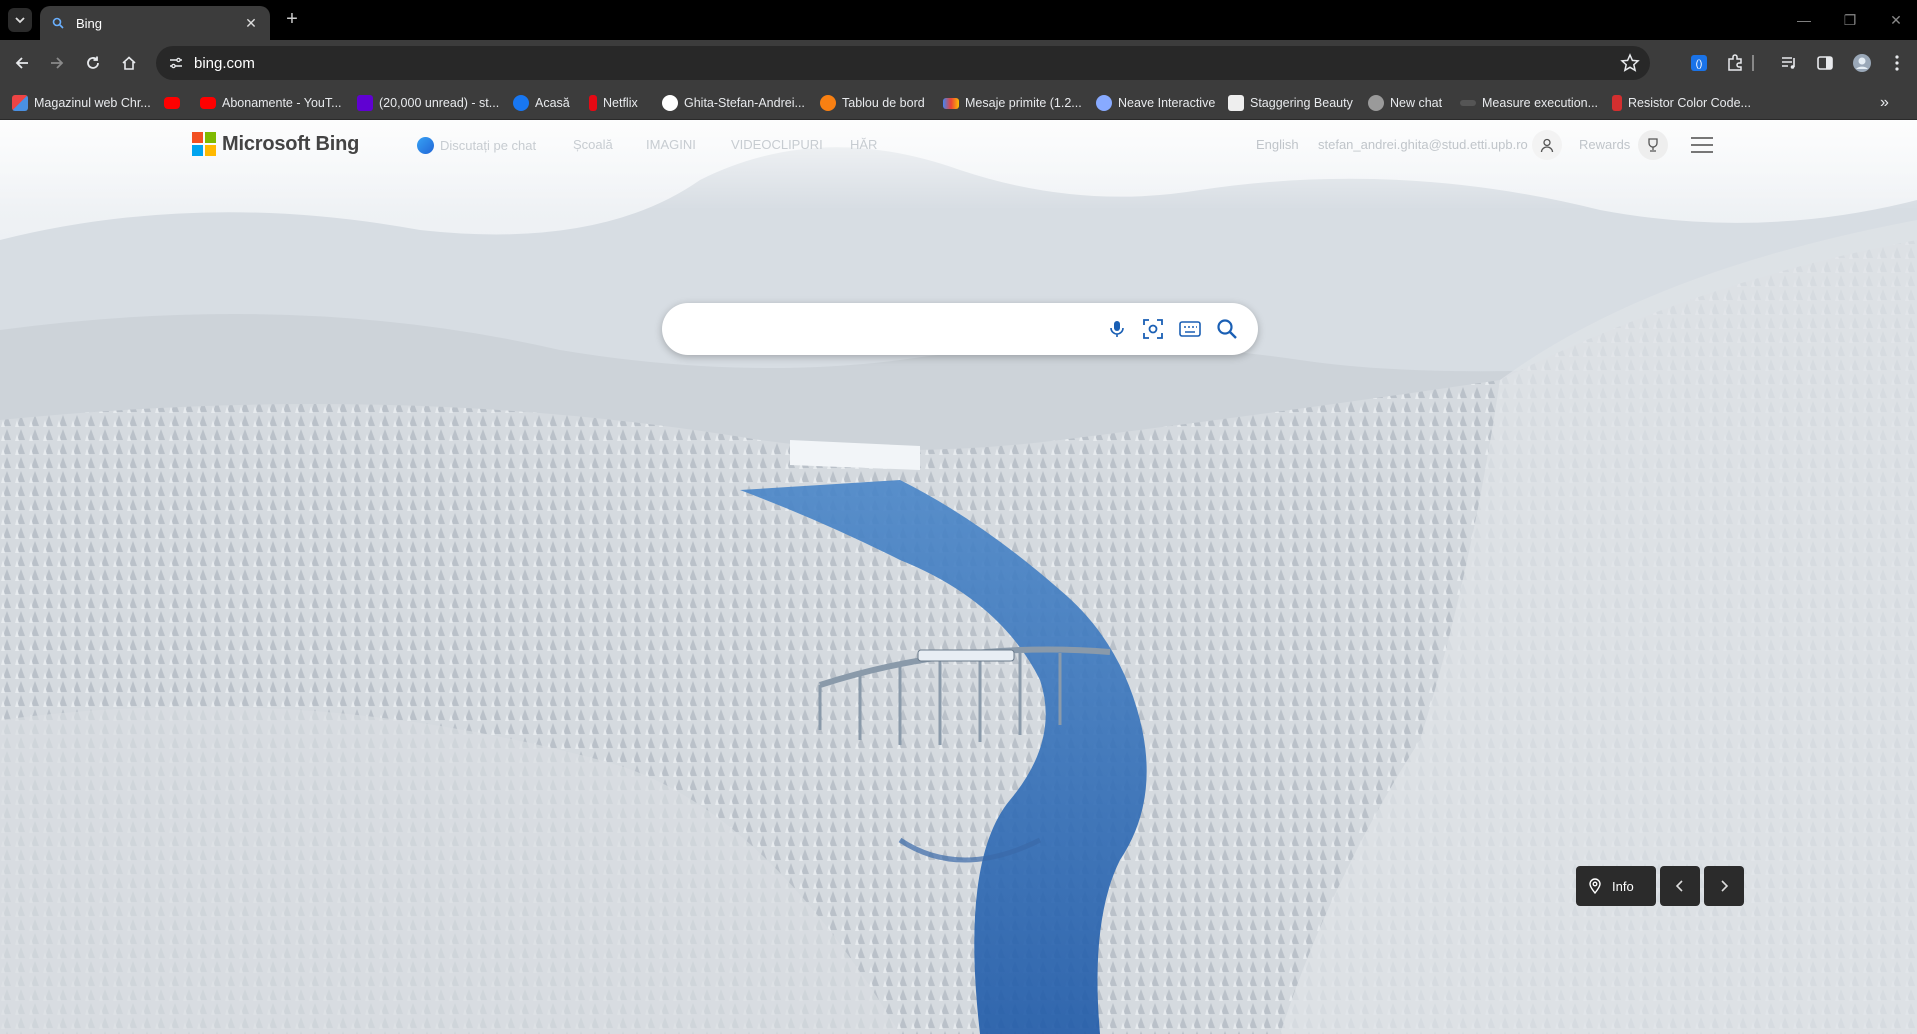 The image size is (1917, 1034). Describe the element at coordinates (1825, 63) in the screenshot. I see `side-panel-icon` at that location.